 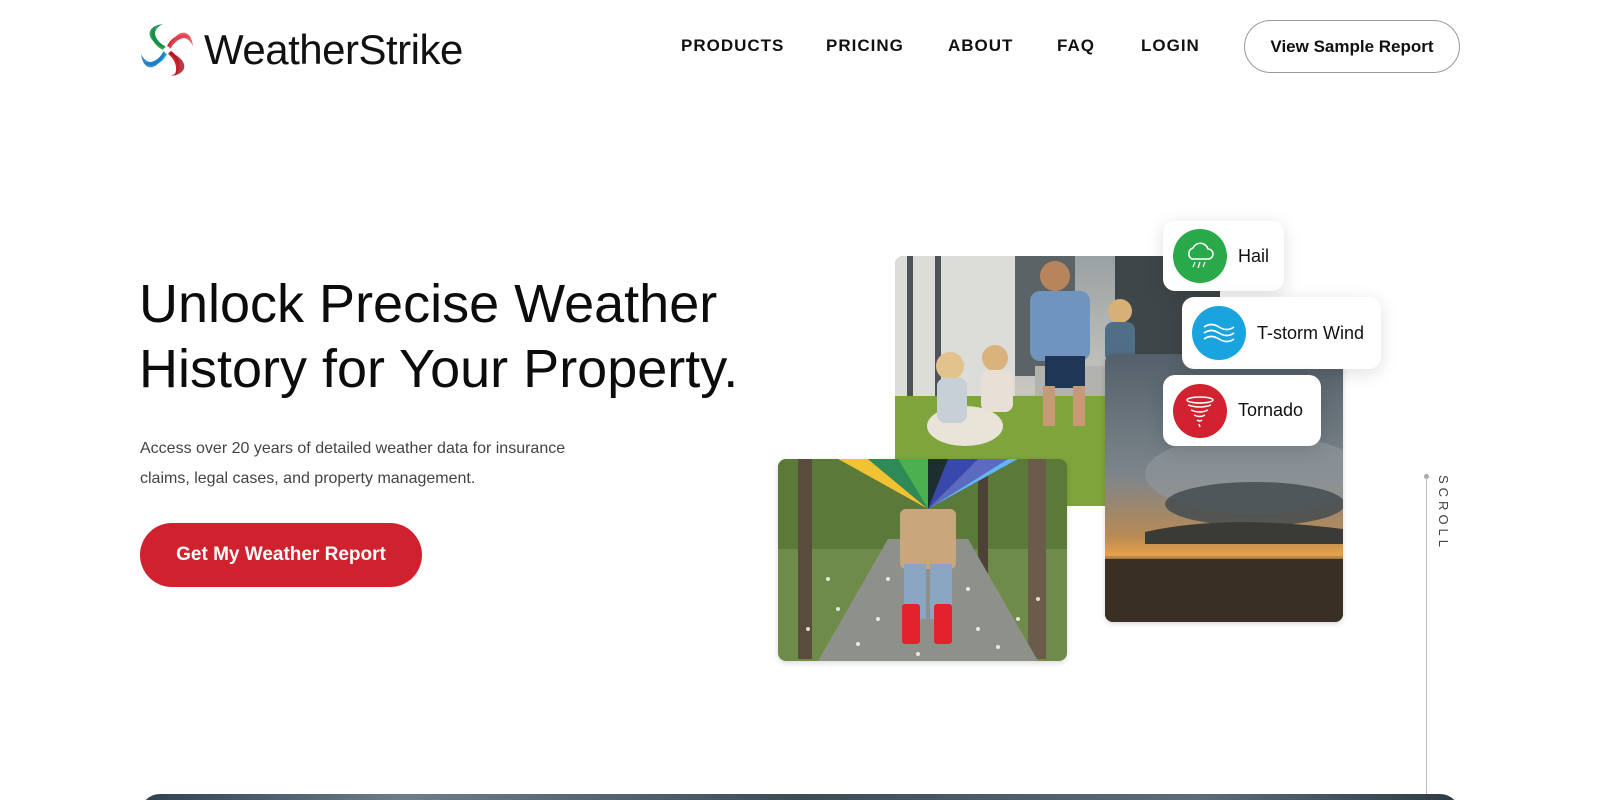 What do you see at coordinates (1271, 410) in the screenshot?
I see `tornado-label: Tornado` at bounding box center [1271, 410].